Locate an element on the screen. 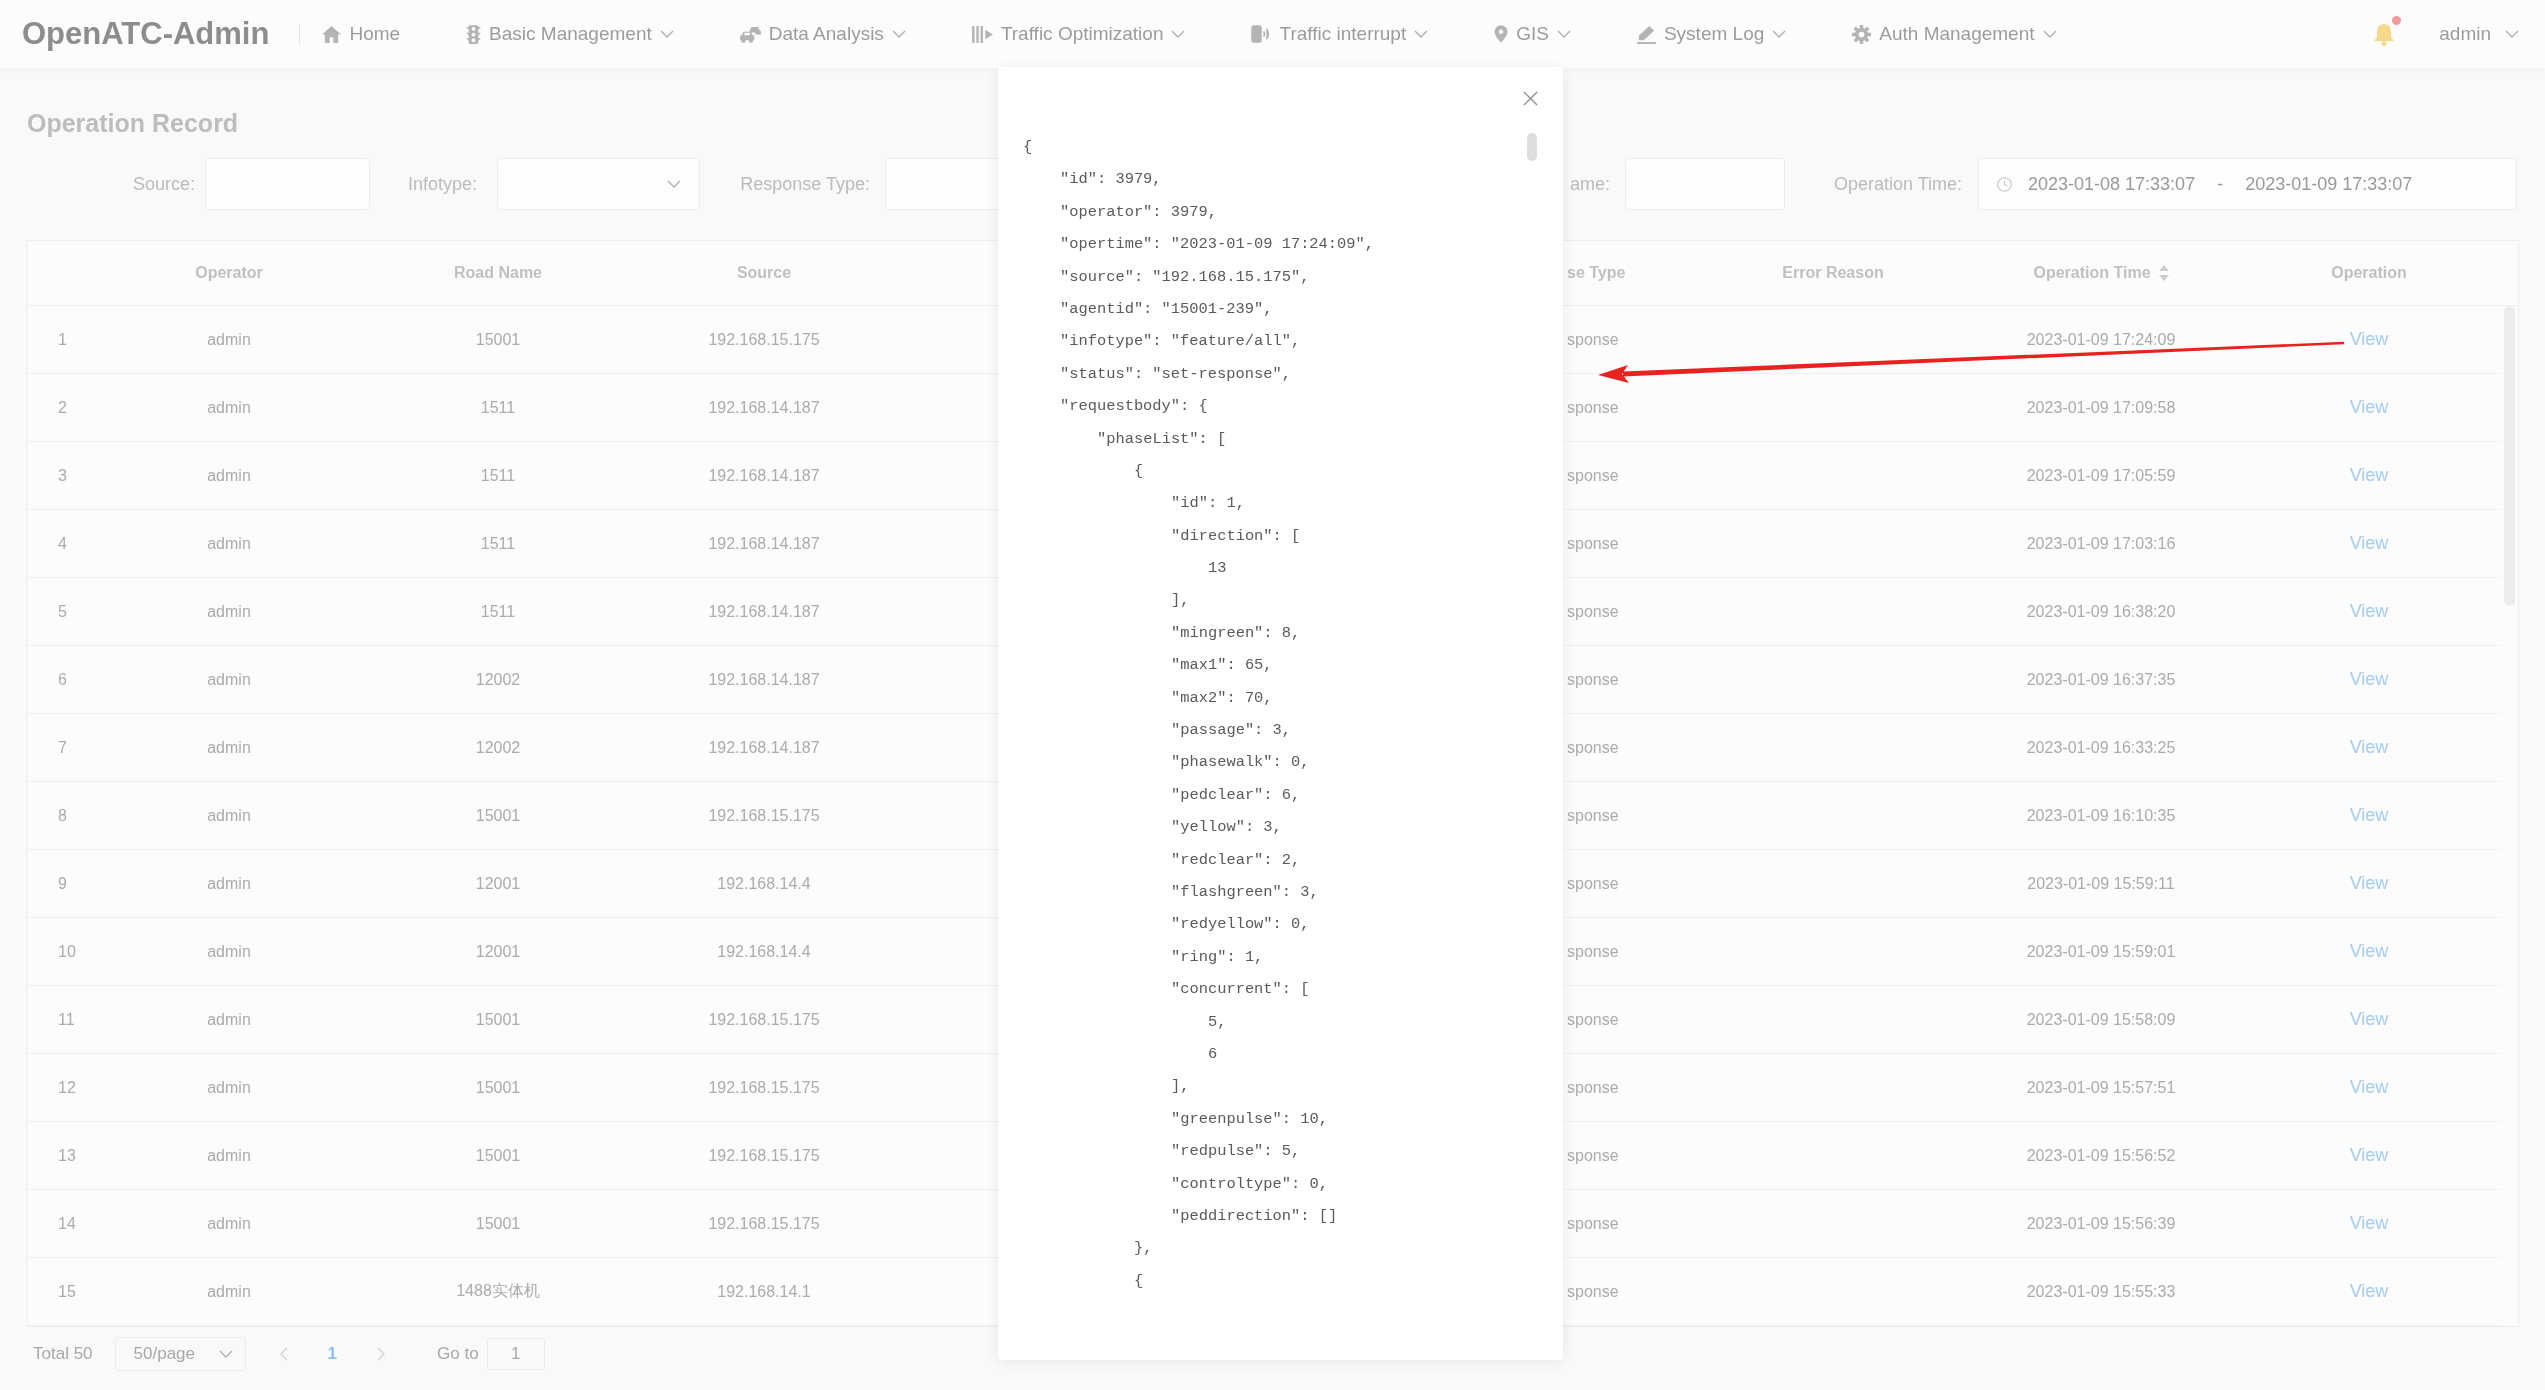 This screenshot has height=1390, width=2545. code-line: 6 is located at coordinates (1213, 1054).